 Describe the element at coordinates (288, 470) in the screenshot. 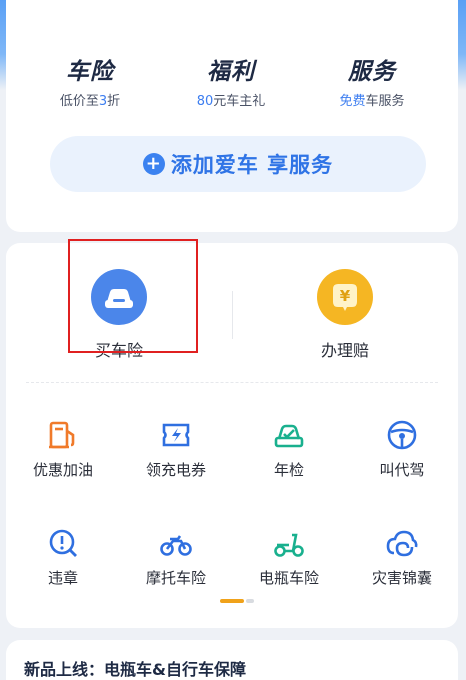

I see `grid-label: 年检` at that location.